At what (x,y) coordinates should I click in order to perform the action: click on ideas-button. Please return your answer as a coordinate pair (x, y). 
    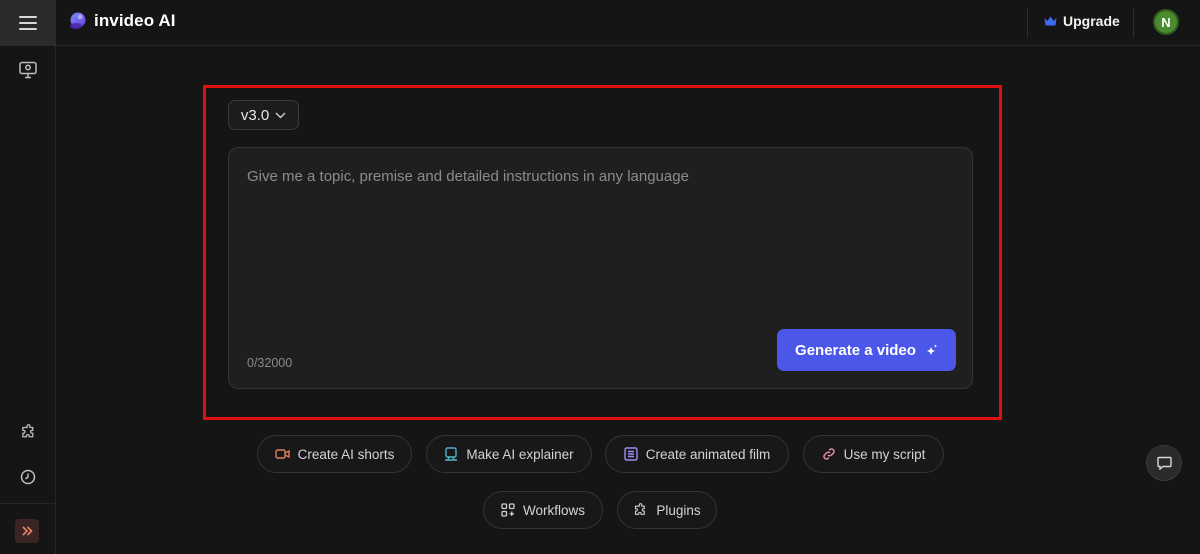
    Looking at the image, I should click on (28, 70).